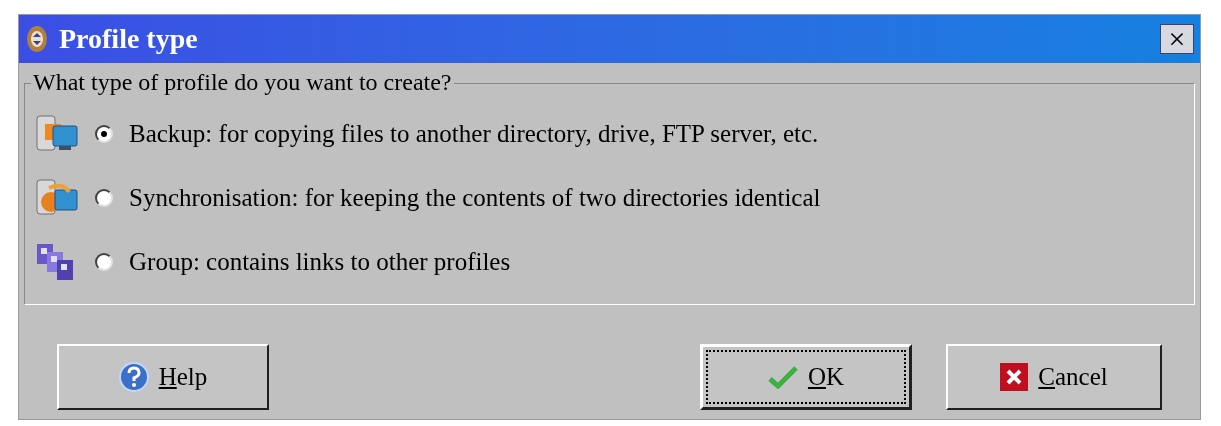 The image size is (1221, 426). I want to click on option-label: Backup: for copying files to another directory, drive, FTP server, etc., so click(474, 134).